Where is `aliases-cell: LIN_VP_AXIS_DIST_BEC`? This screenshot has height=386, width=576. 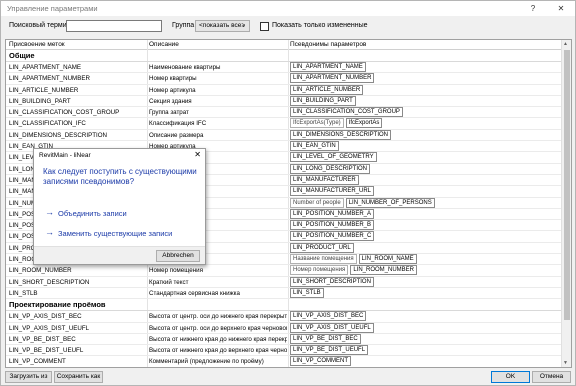
aliases-cell: LIN_VP_AXIS_DIST_BEC is located at coordinates (425, 316).